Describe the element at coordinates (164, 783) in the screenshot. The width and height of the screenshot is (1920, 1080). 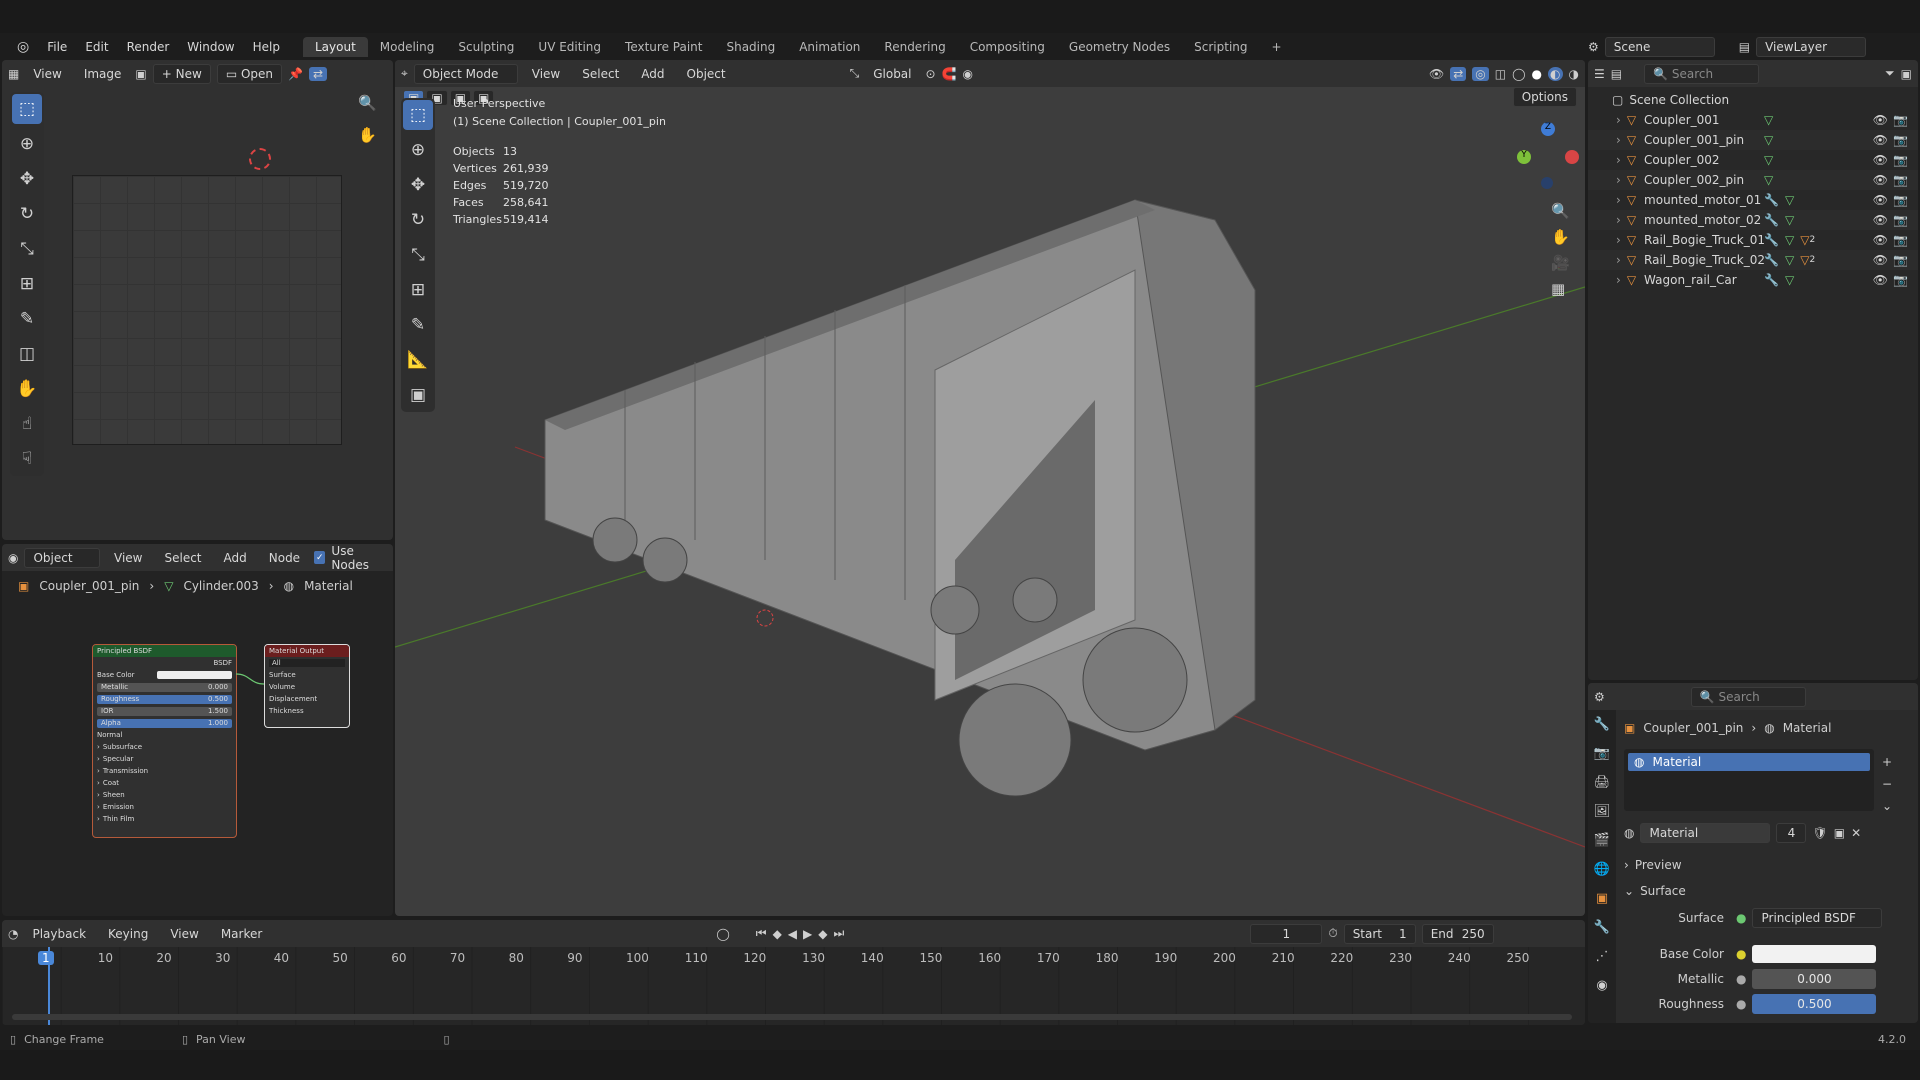
I see `bsdf-subpanel: › Coat` at that location.